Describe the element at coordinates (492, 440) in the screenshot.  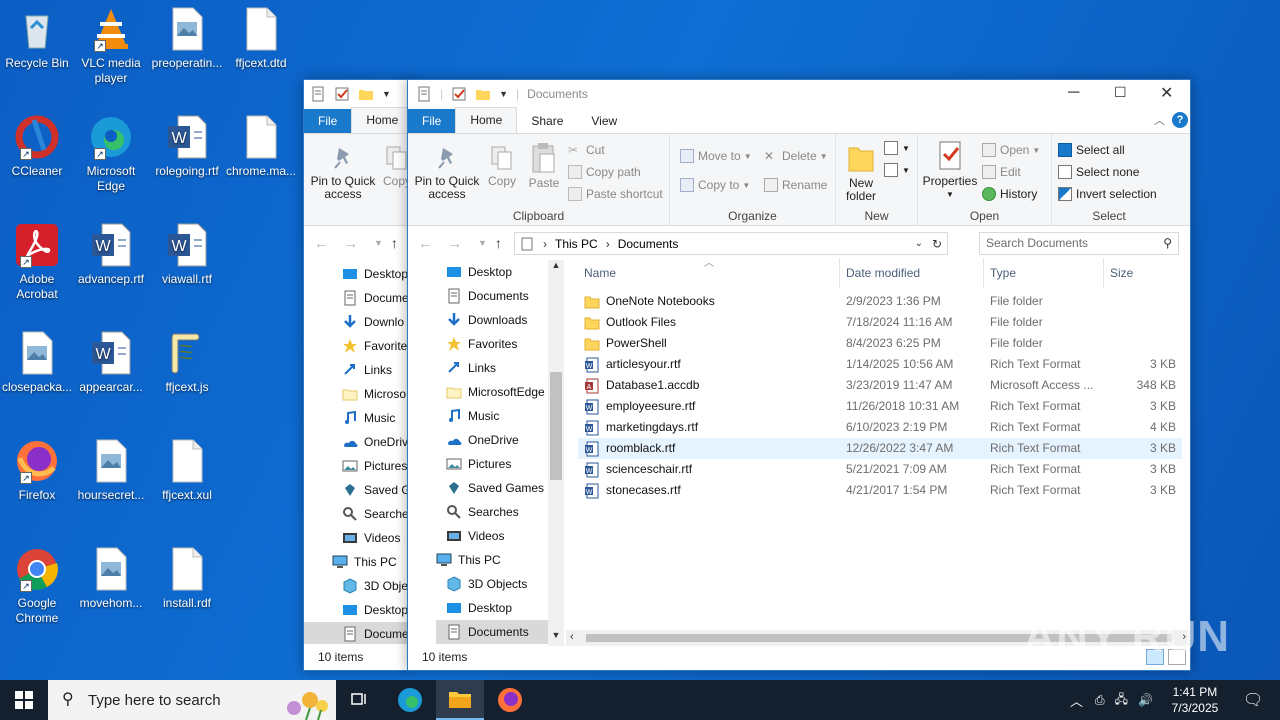
I see `tree-item: OneDrive` at that location.